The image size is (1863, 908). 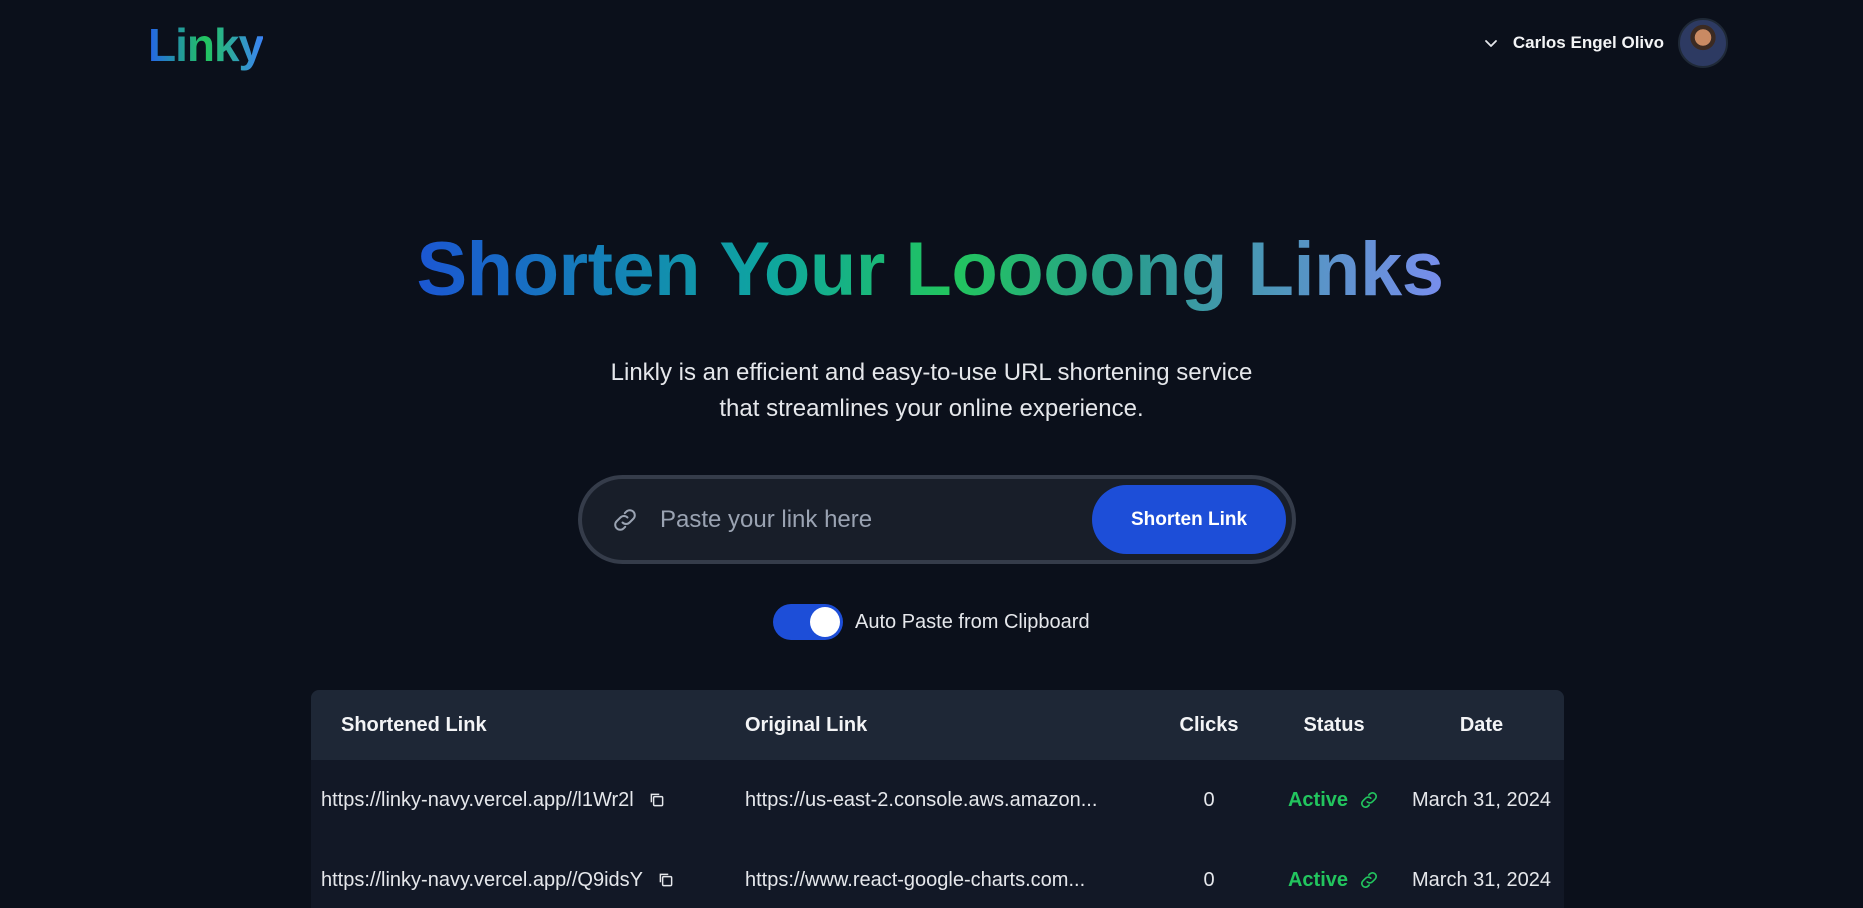 I want to click on link-input, so click(x=876, y=519).